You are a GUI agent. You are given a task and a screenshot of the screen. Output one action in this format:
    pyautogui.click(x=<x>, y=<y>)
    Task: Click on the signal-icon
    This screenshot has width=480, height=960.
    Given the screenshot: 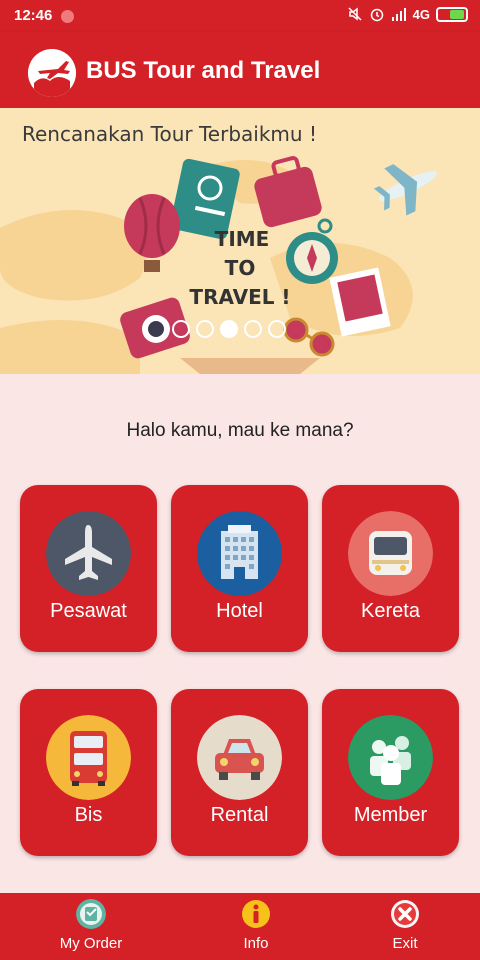 What is the action you would take?
    pyautogui.click(x=398, y=14)
    